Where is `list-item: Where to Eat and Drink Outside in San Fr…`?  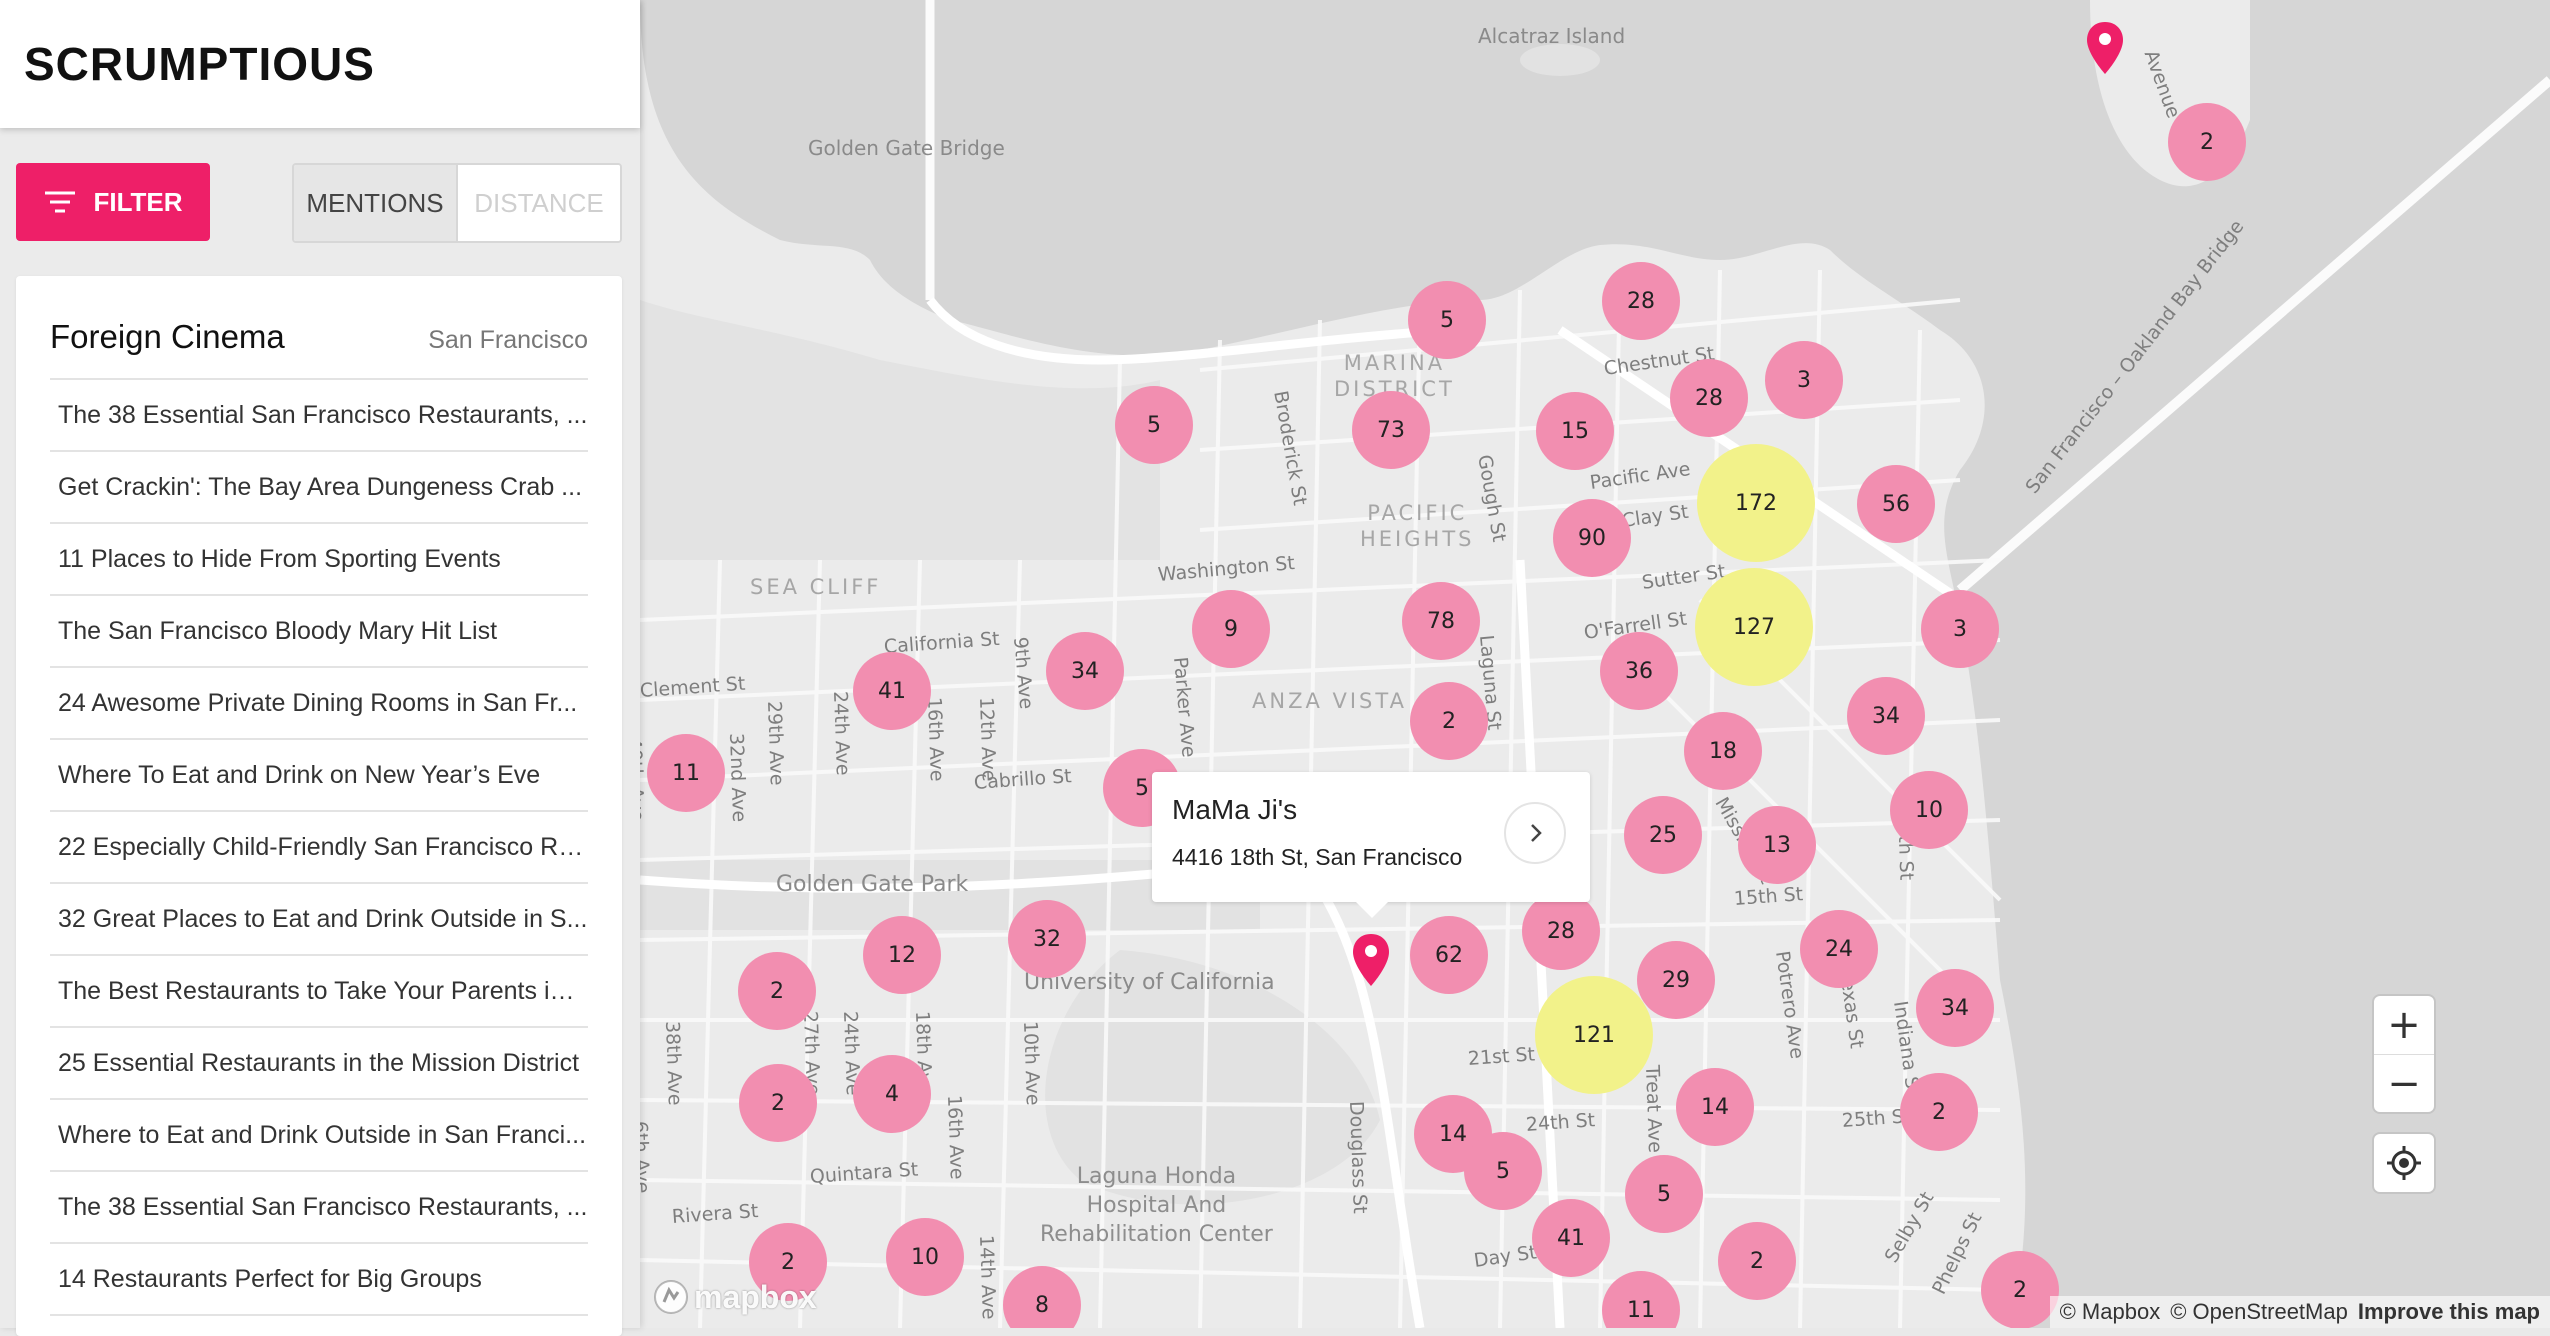 list-item: Where to Eat and Drink Outside in San Fr… is located at coordinates (319, 1136).